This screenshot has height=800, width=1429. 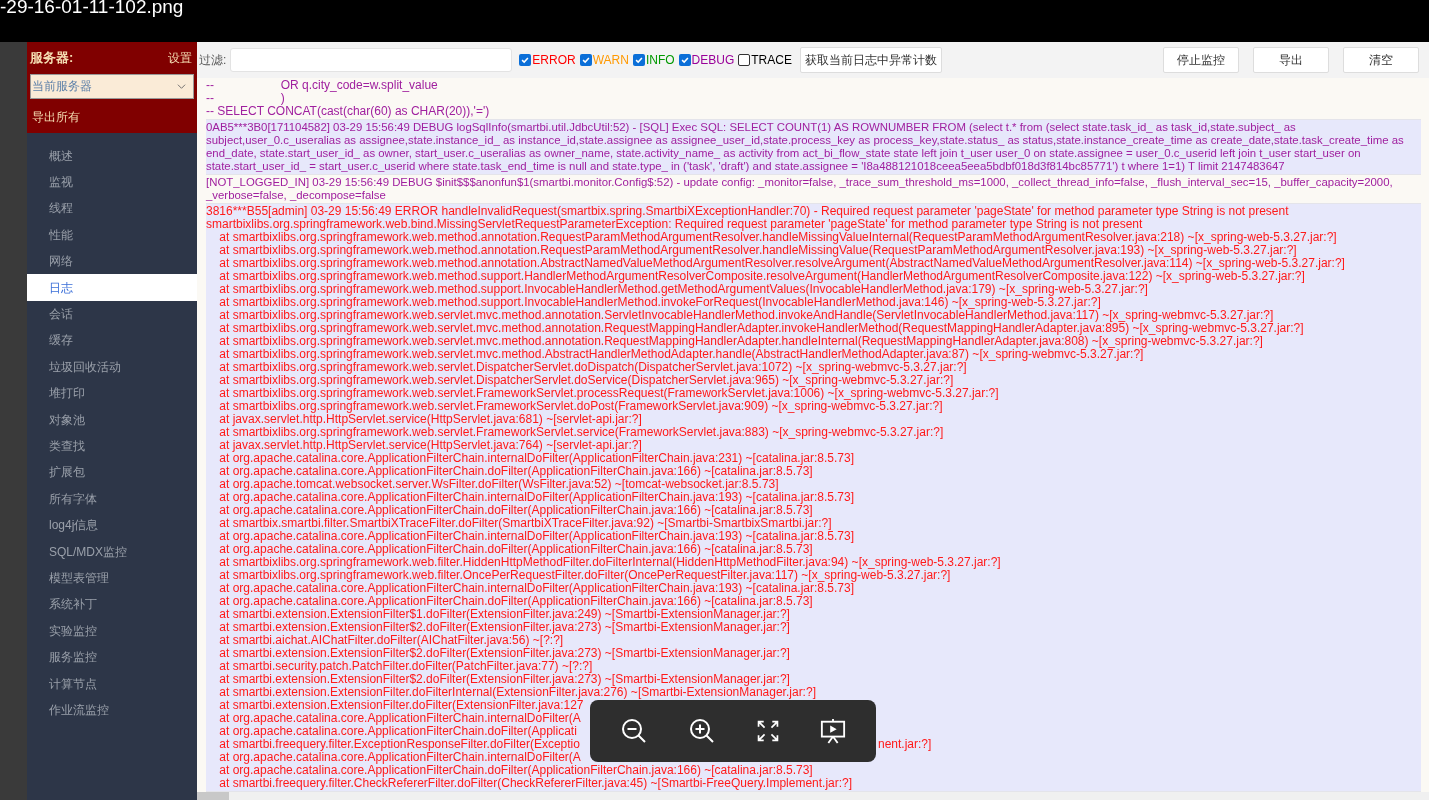 What do you see at coordinates (702, 731) in the screenshot?
I see `zoom-in-icon` at bounding box center [702, 731].